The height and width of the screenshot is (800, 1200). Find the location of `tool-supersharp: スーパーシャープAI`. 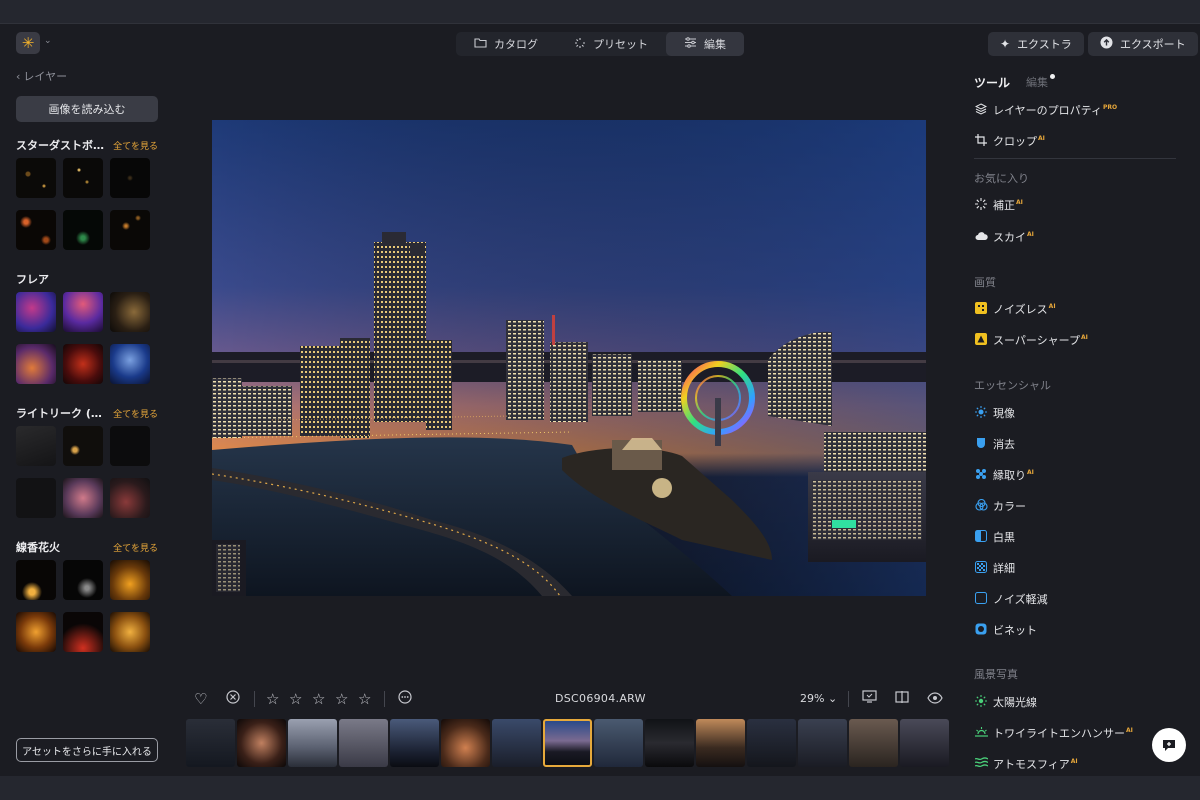

tool-supersharp: スーパーシャープAI is located at coordinates (1031, 340).